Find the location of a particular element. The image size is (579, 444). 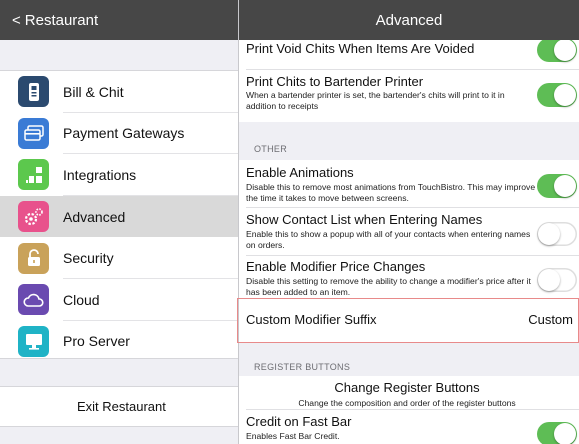

change-register-buttons-title: Change Register Buttons is located at coordinates (407, 387).